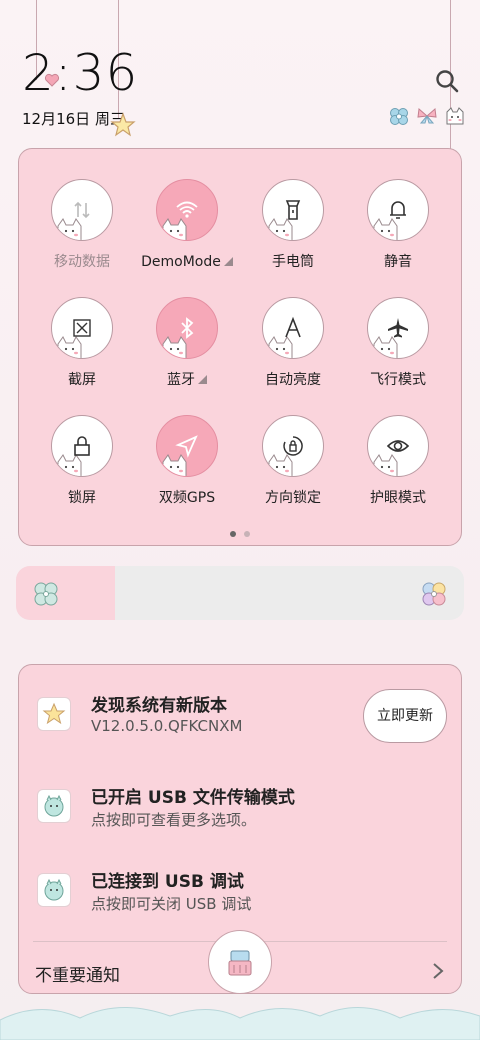 This screenshot has height=1040, width=480. What do you see at coordinates (174, 820) in the screenshot?
I see `notification-subtitle: 点按即可查看更多选项。` at bounding box center [174, 820].